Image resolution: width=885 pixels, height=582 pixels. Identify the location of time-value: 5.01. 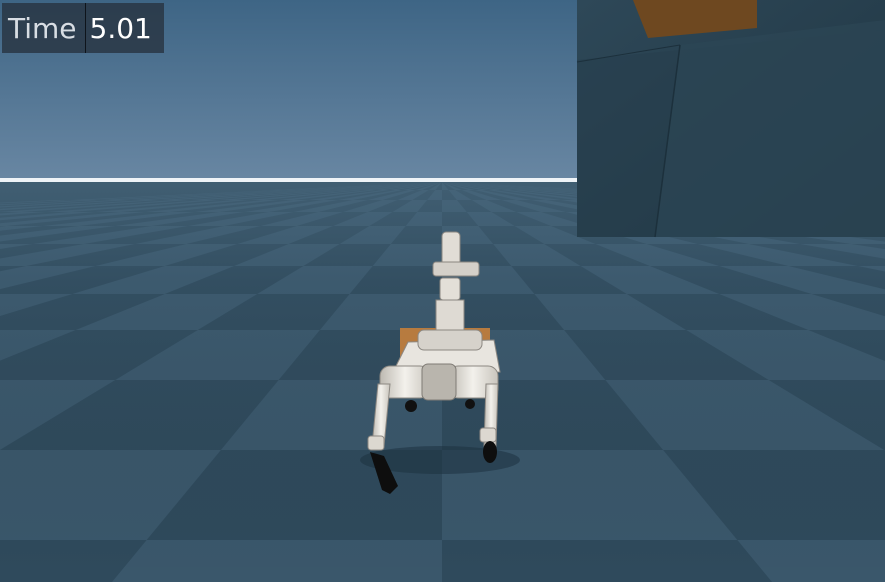
(120, 28).